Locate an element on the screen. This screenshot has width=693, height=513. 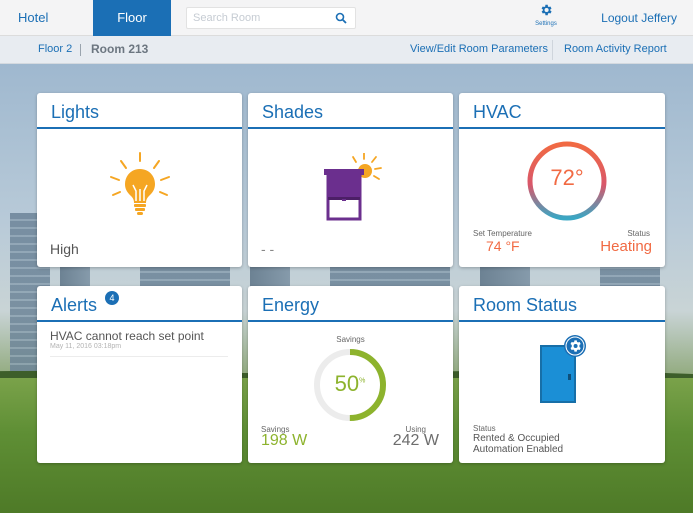
tab-floor: Floor is located at coordinates (132, 18).